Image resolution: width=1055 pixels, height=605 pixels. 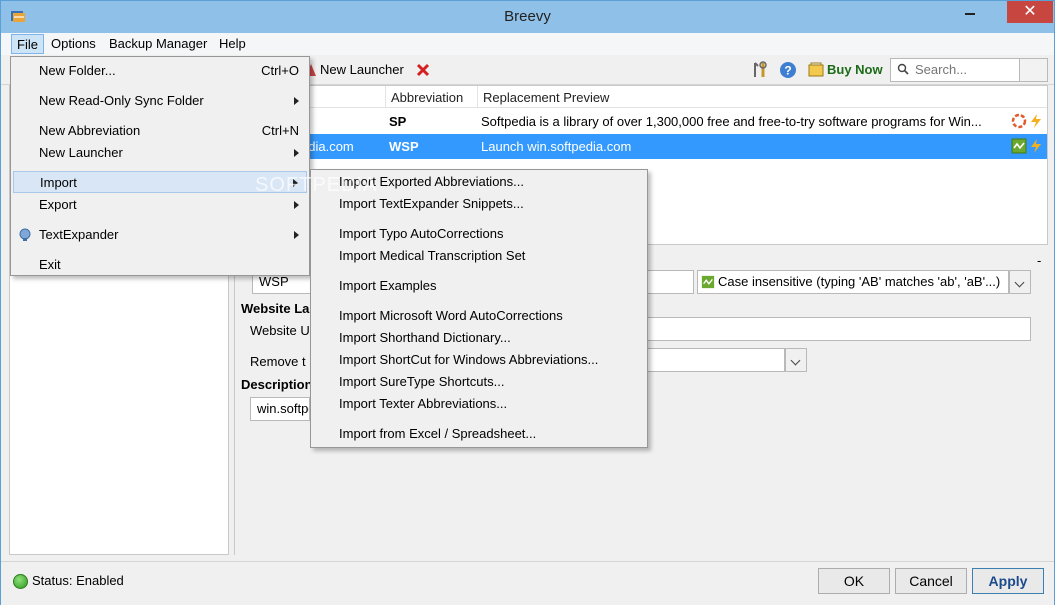 What do you see at coordinates (316, 185) in the screenshot?
I see `watermark-text: SOFTPEDIA` at bounding box center [316, 185].